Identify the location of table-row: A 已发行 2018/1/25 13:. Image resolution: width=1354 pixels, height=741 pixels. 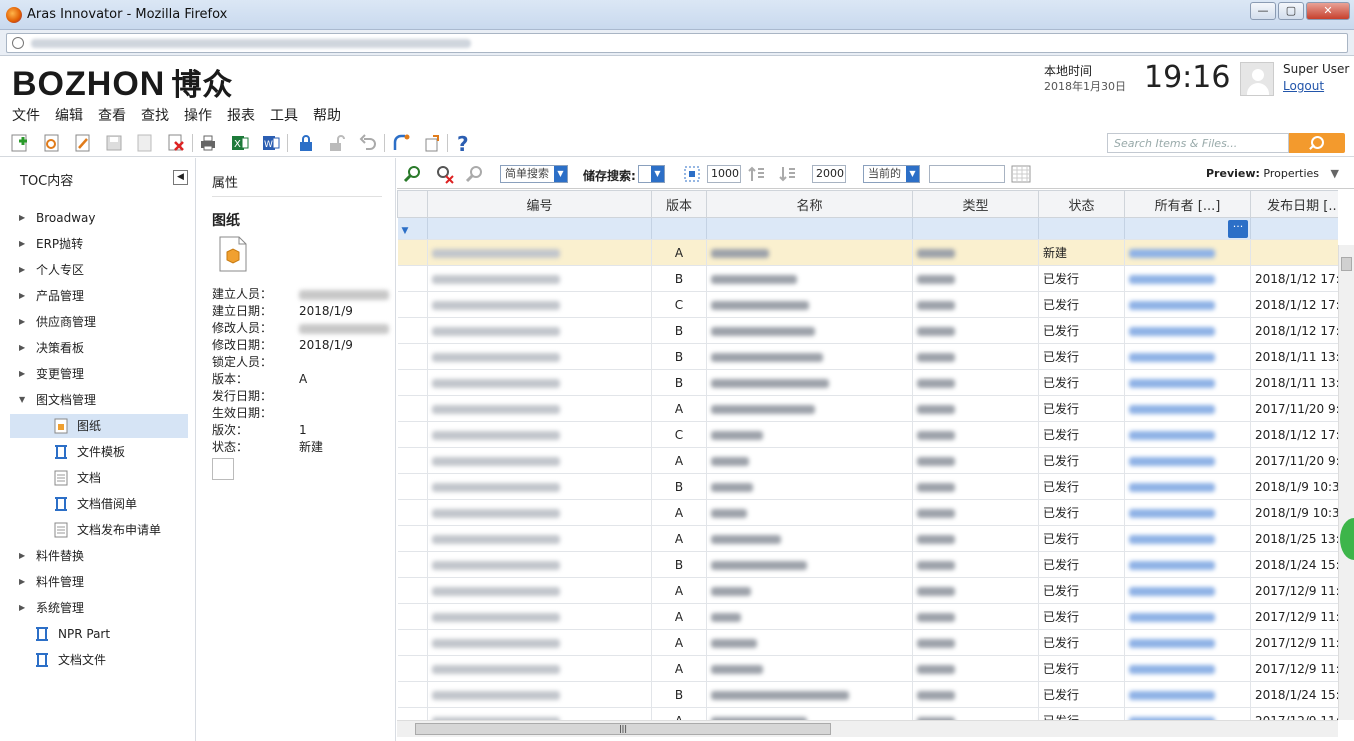
(867, 538).